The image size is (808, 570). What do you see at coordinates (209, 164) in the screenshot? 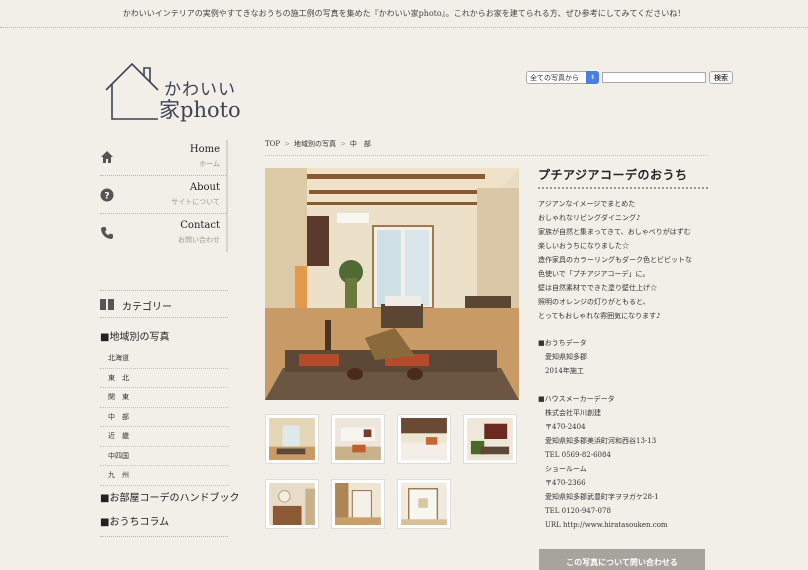
I see `nav-home-sublabel: ホーム` at bounding box center [209, 164].